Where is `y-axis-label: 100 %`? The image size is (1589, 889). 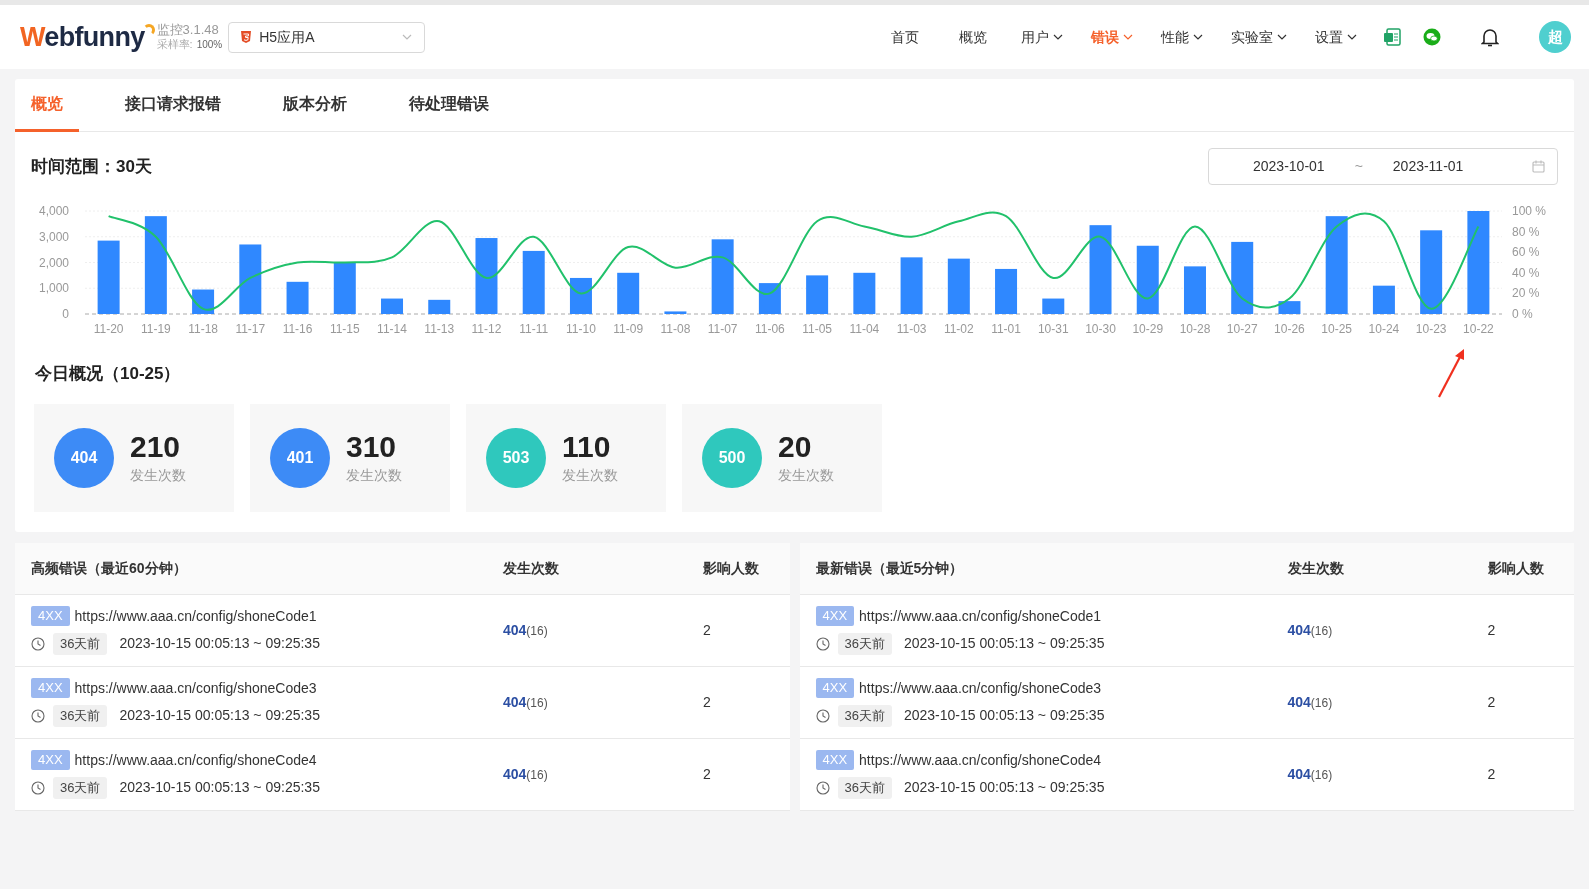 y-axis-label: 100 % is located at coordinates (1529, 211).